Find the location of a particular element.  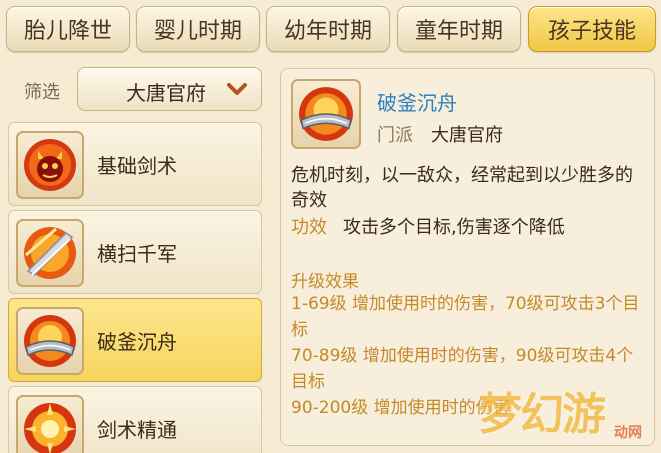

chevron-down-icon is located at coordinates (237, 89).